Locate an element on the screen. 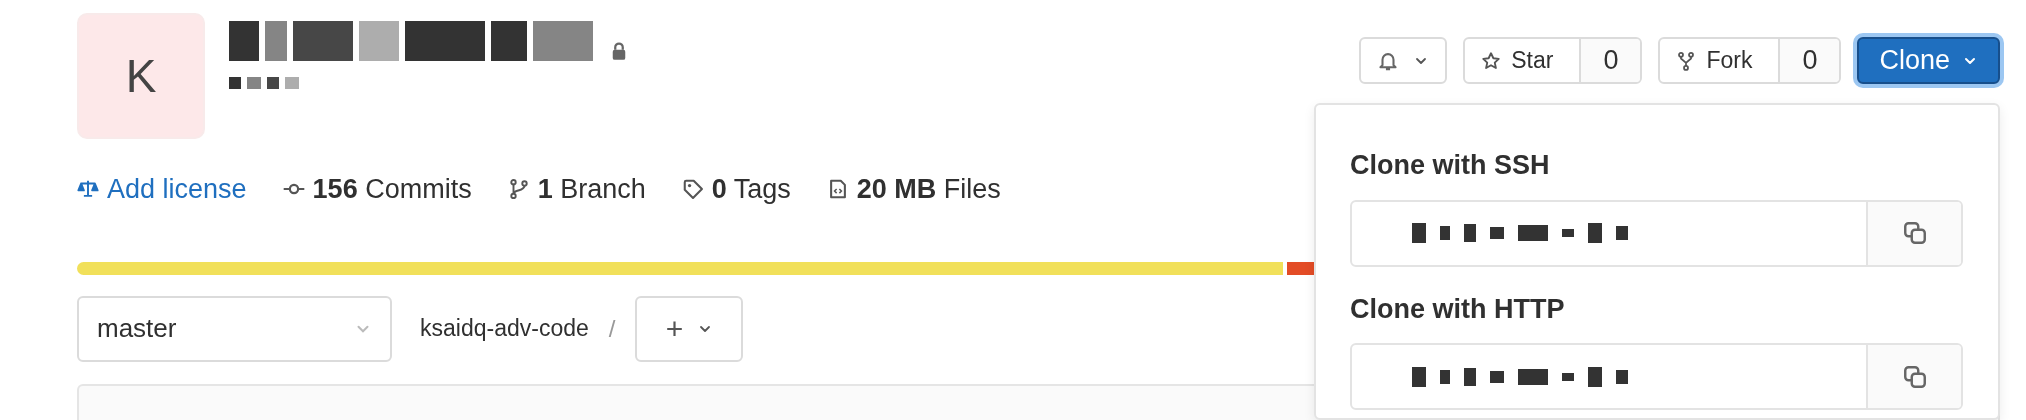 This screenshot has height=420, width=2026. fork-icon is located at coordinates (1686, 60).